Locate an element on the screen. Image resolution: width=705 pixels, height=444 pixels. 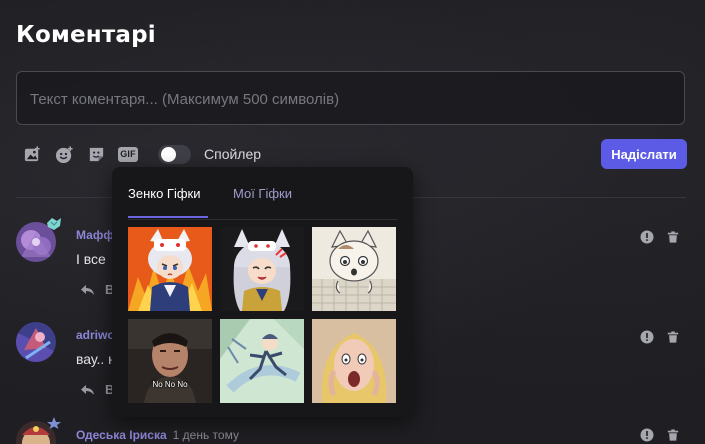
spoiler-toggle is located at coordinates (174, 154).